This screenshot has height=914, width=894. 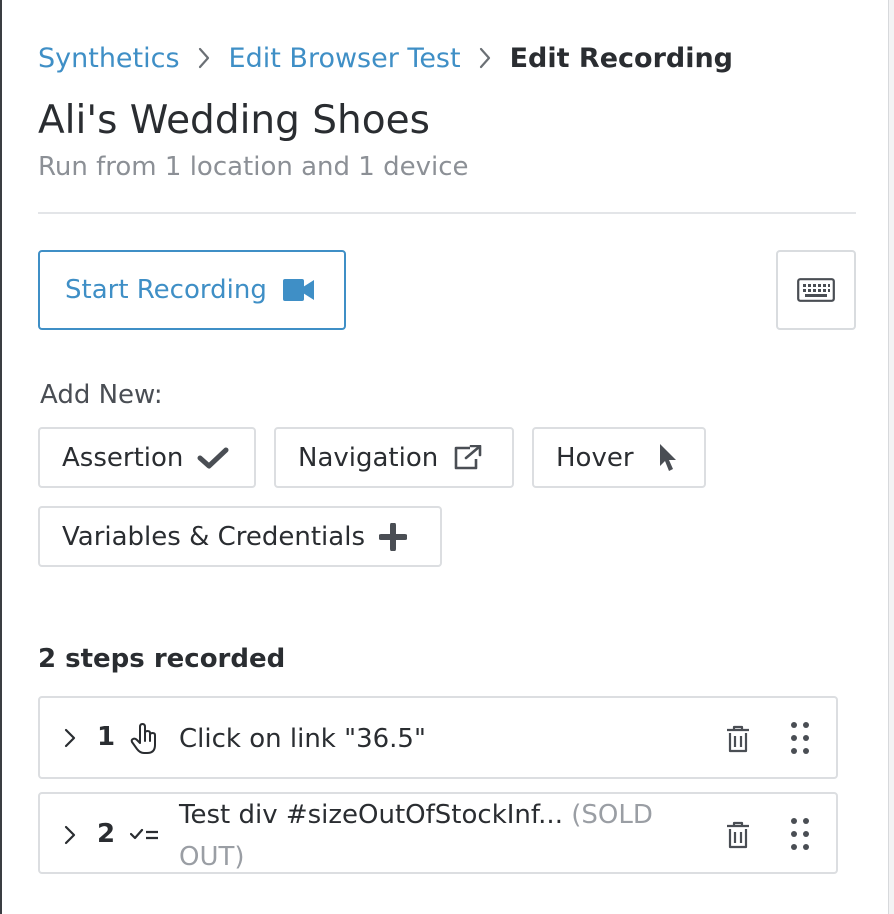 What do you see at coordinates (101, 395) in the screenshot?
I see `add-new-label: Add New:` at bounding box center [101, 395].